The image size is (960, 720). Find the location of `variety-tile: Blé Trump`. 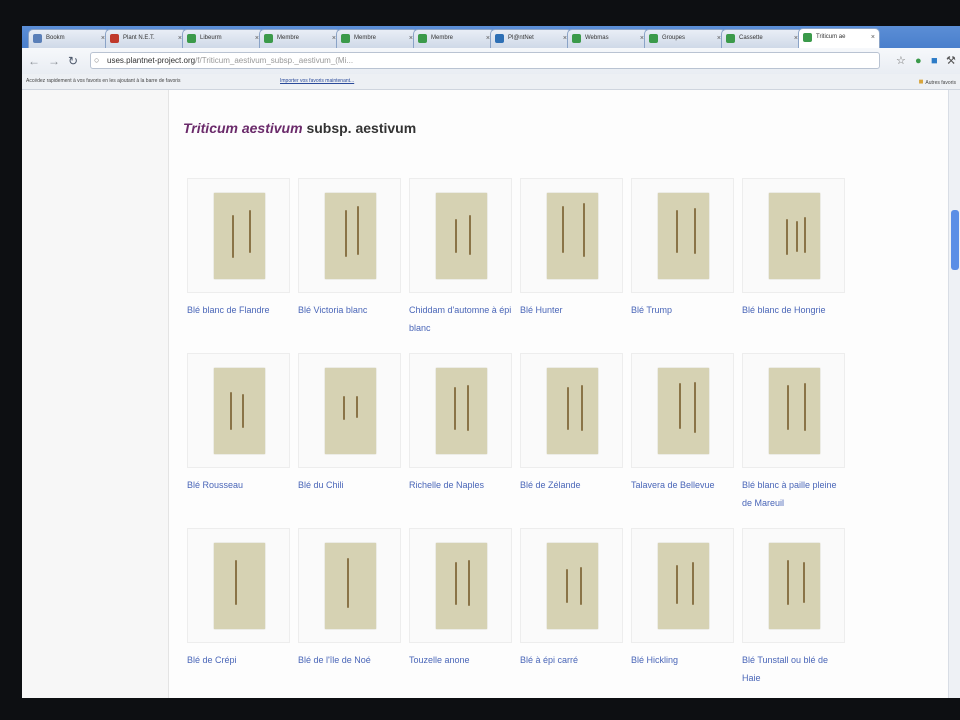

variety-tile: Blé Trump is located at coordinates (682, 248).